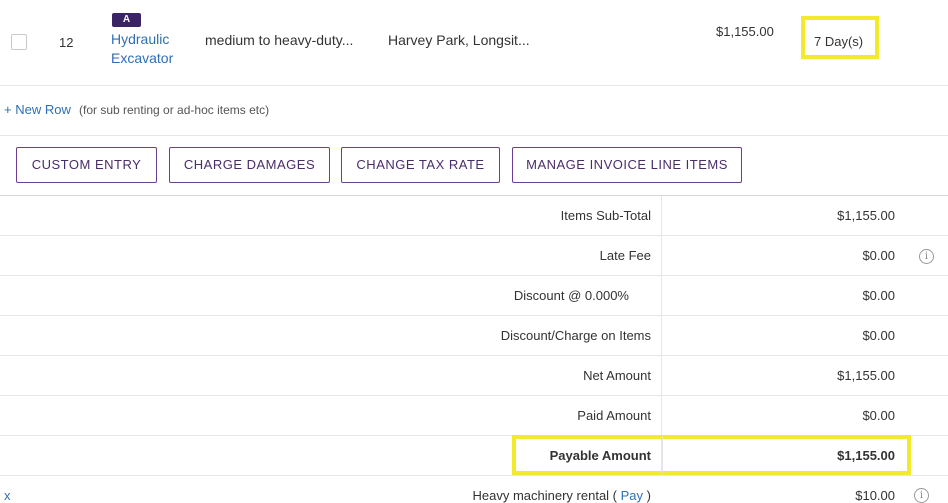  I want to click on extra-charge-close: ), so click(648, 495).